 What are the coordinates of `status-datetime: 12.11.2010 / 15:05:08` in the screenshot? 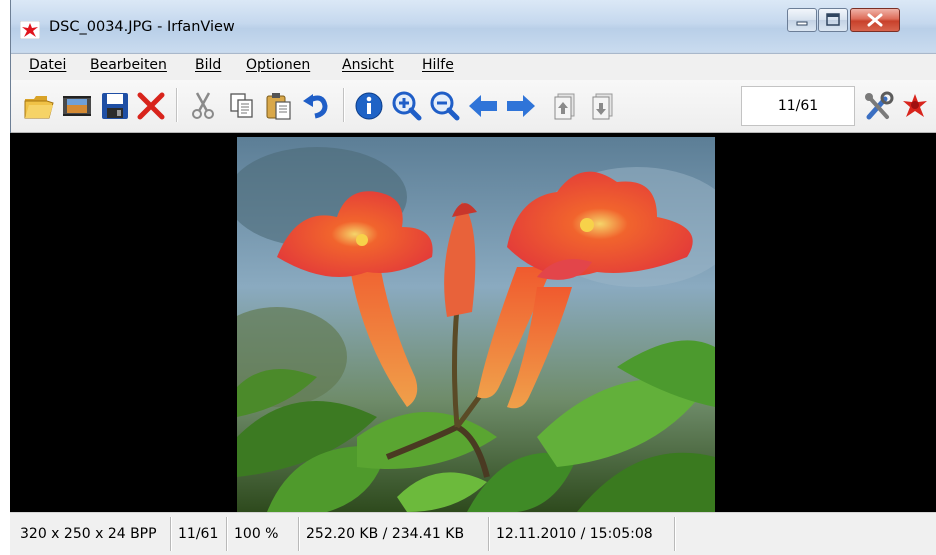 It's located at (574, 534).